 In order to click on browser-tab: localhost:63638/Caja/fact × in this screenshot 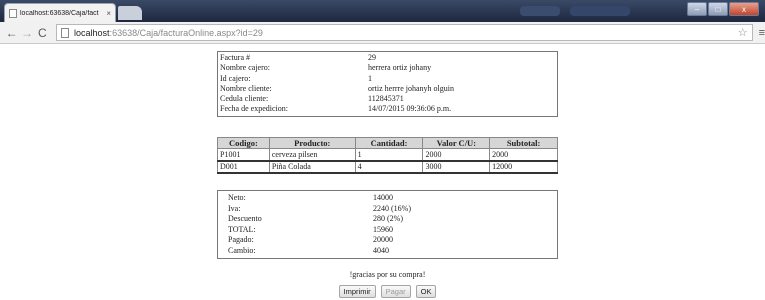, I will do `click(60, 12)`.